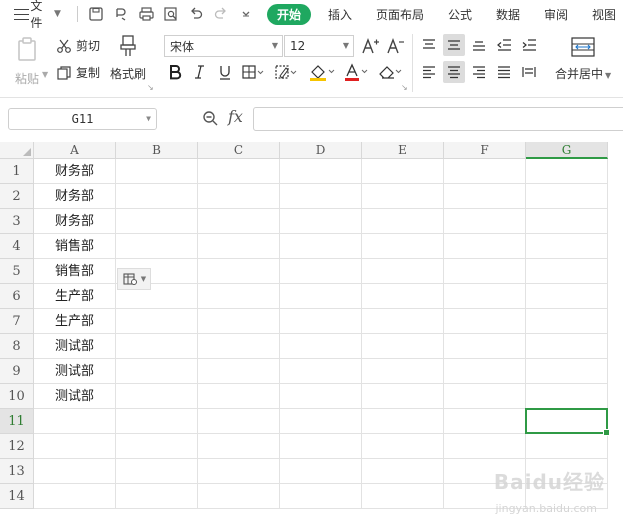  What do you see at coordinates (567, 196) in the screenshot?
I see `cell-g2` at bounding box center [567, 196].